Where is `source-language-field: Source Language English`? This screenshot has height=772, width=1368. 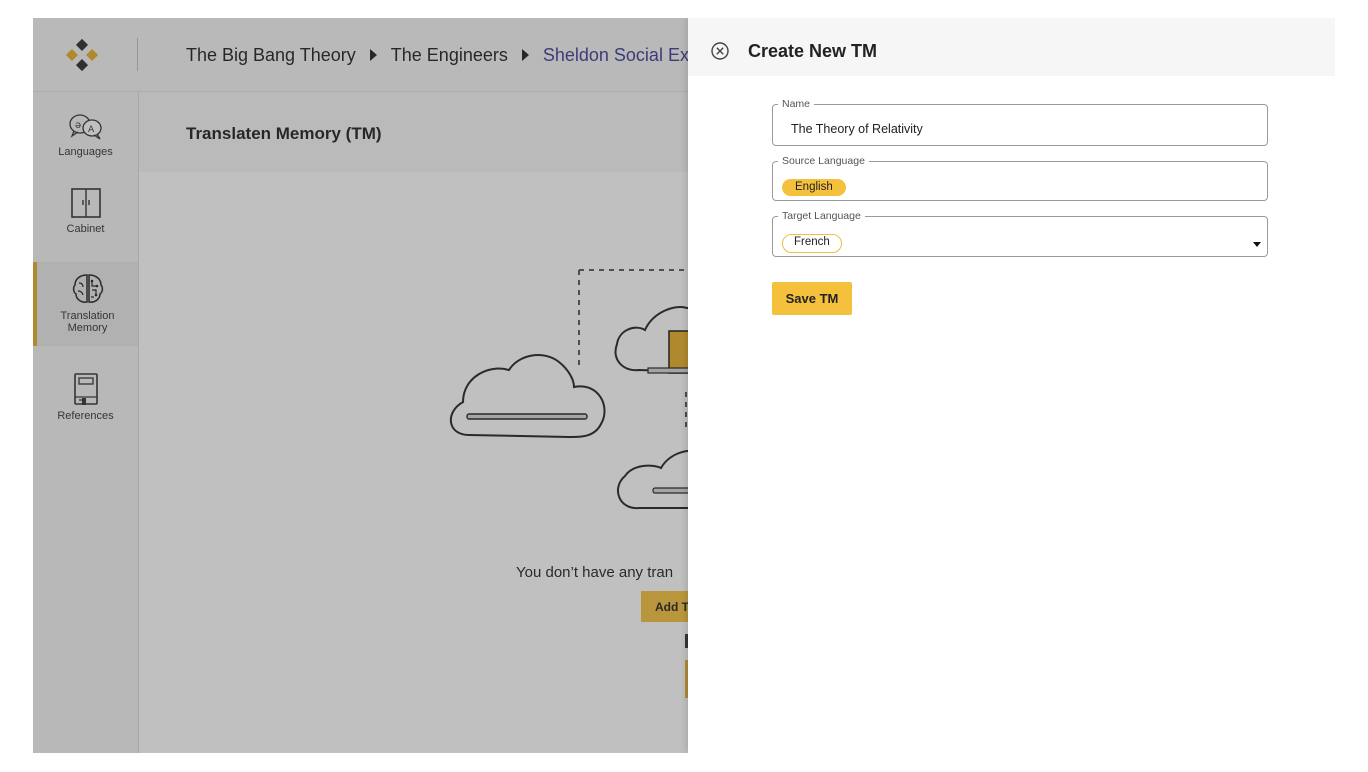
source-language-field: Source Language English is located at coordinates (1020, 178).